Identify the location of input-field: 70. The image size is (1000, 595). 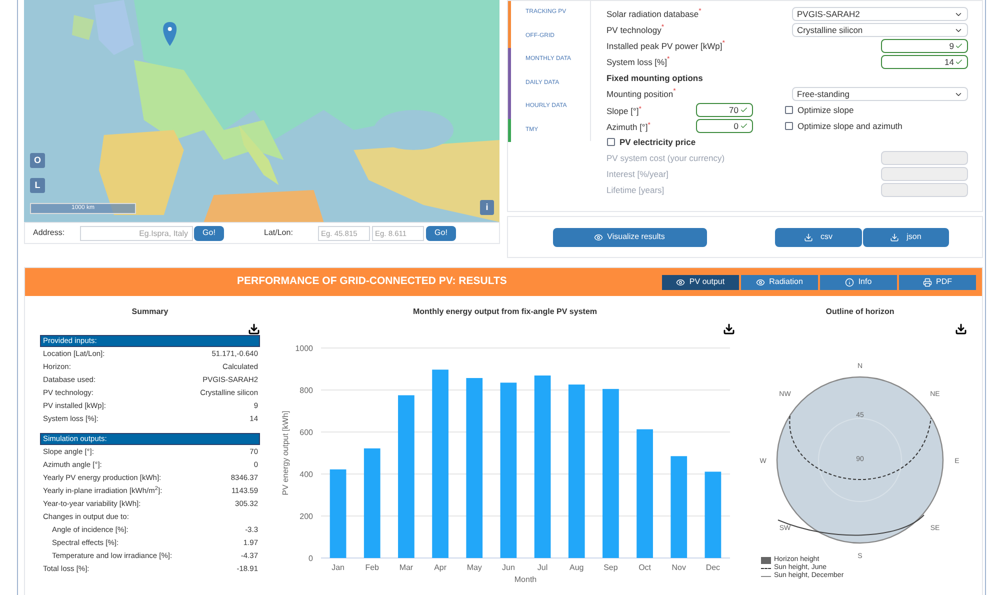
(724, 110).